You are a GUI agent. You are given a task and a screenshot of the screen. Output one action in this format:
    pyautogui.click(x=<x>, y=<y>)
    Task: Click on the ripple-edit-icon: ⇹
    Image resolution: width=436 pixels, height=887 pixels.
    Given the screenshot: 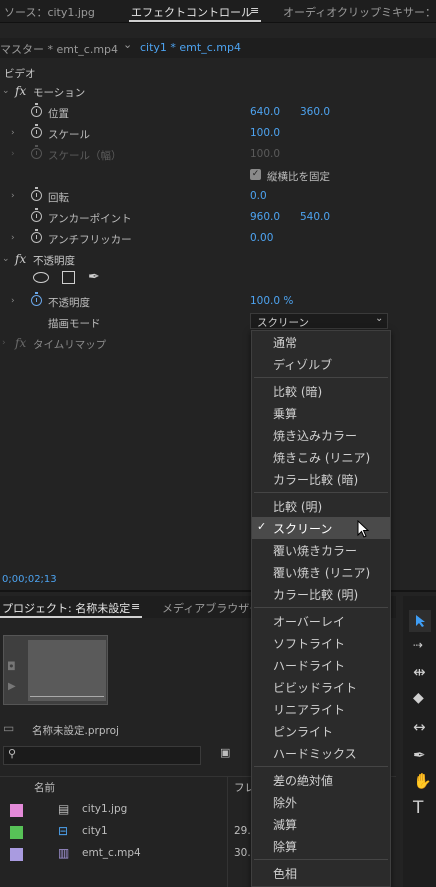 What is the action you would take?
    pyautogui.click(x=419, y=672)
    